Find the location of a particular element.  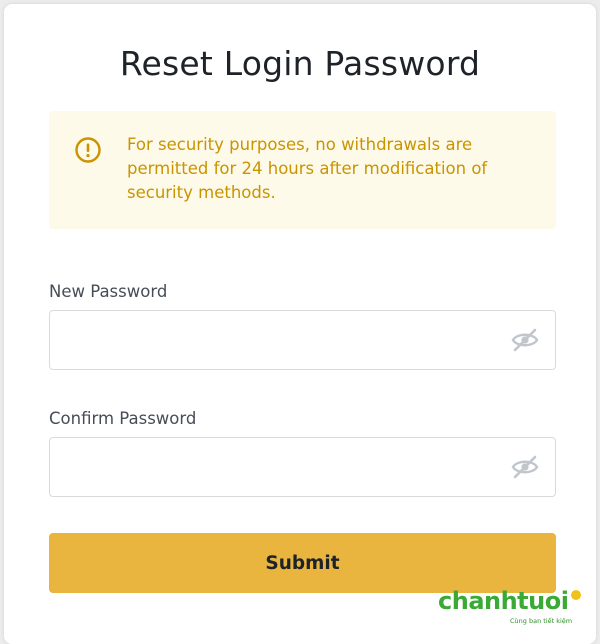

new-password-label: New Password is located at coordinates (108, 291).